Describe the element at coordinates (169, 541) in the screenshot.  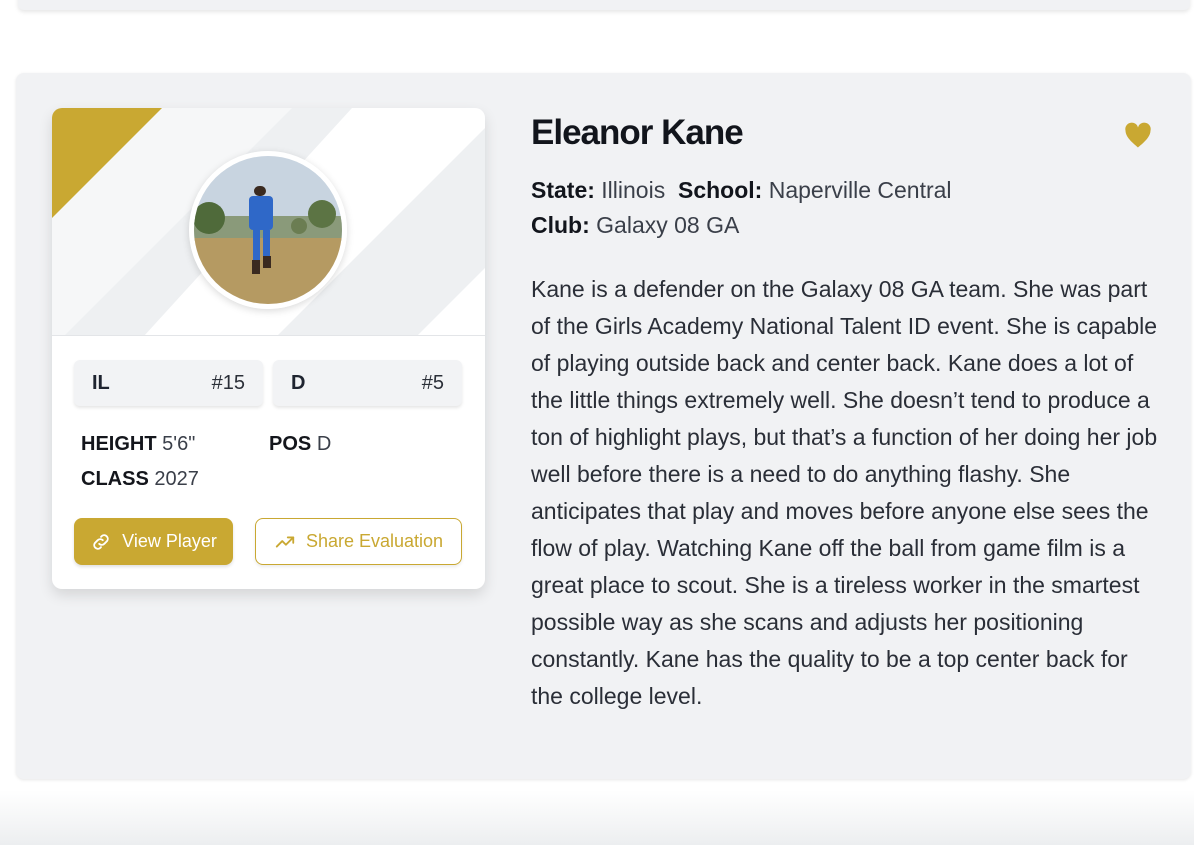
I see `view-player-label: View Player` at that location.